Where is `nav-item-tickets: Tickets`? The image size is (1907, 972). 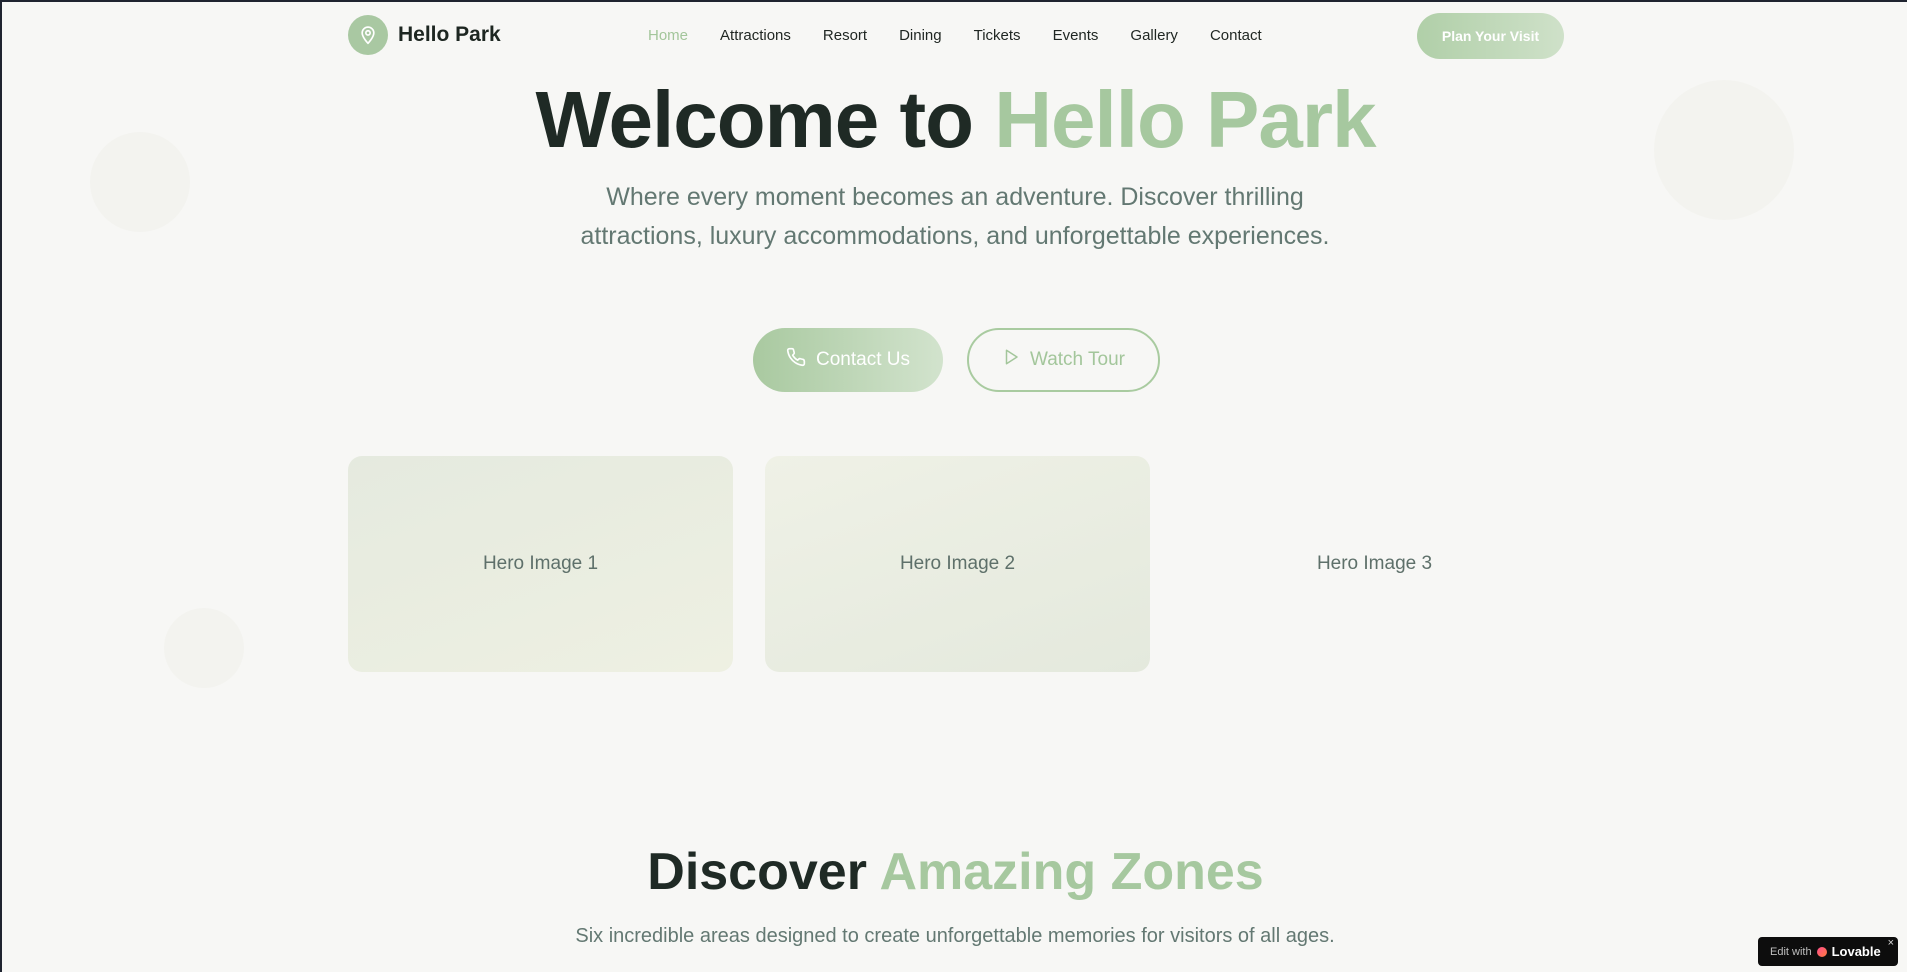
nav-item-tickets: Tickets is located at coordinates (997, 35).